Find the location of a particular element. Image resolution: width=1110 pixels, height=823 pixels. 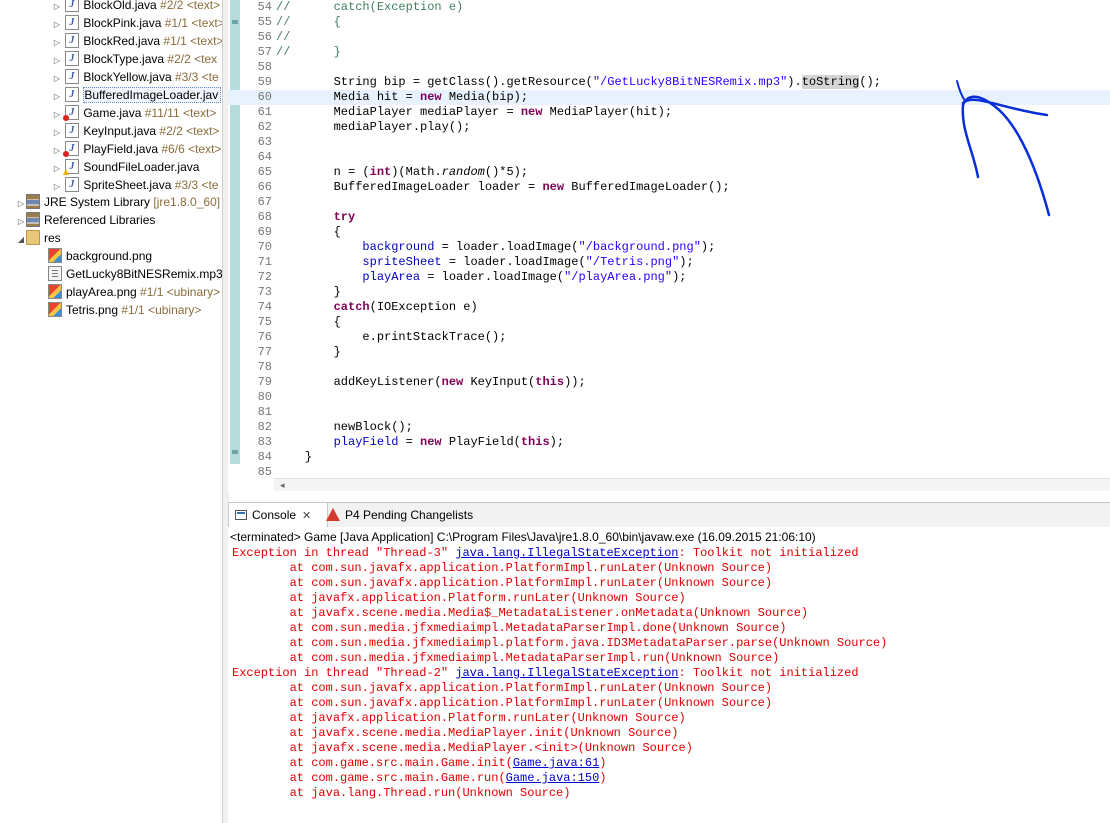

code-line: 69 { is located at coordinates (669, 232).